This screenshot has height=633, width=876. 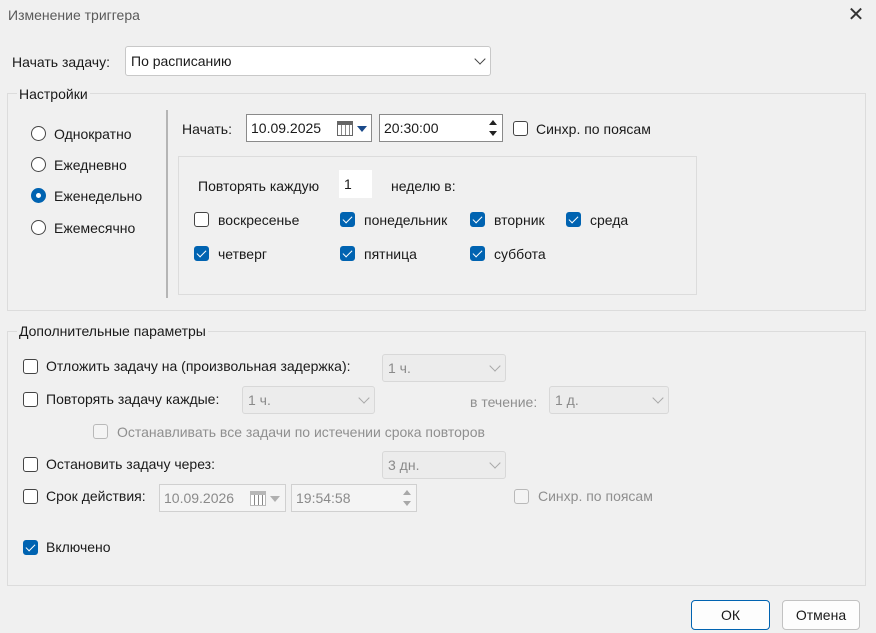 I want to click on day-thursday-label: четверг, so click(x=242, y=254).